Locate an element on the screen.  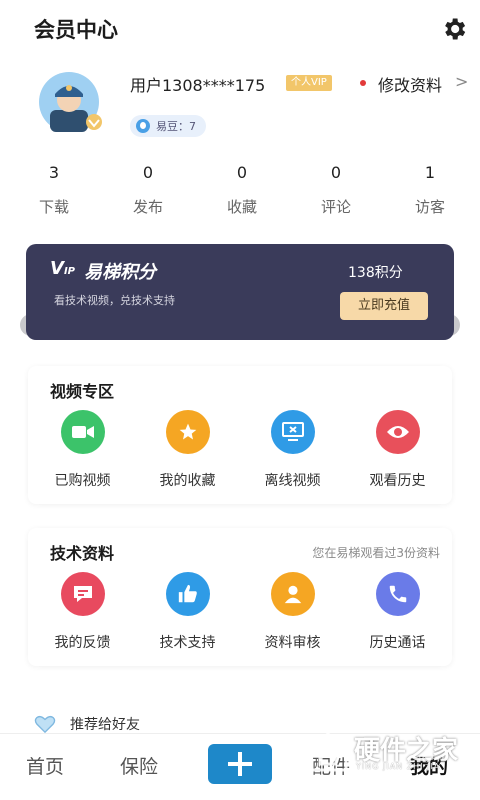
grid-label: 已购视频 is located at coordinates (82, 481).